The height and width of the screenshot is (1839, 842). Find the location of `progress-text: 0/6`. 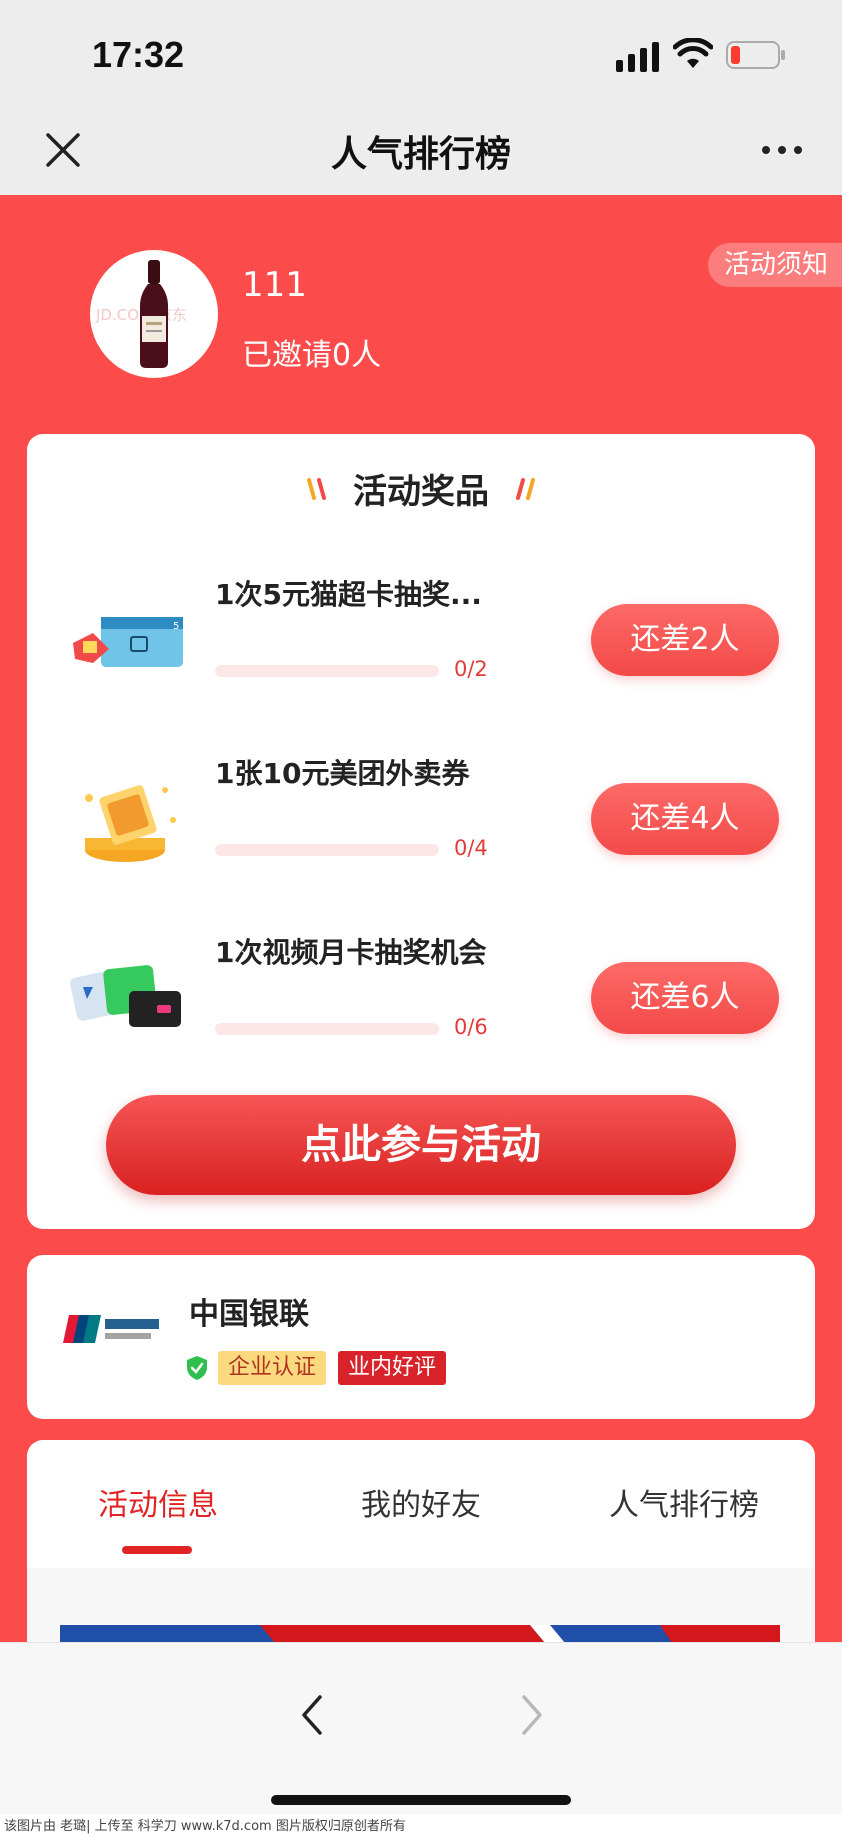

progress-text: 0/6 is located at coordinates (471, 1027).